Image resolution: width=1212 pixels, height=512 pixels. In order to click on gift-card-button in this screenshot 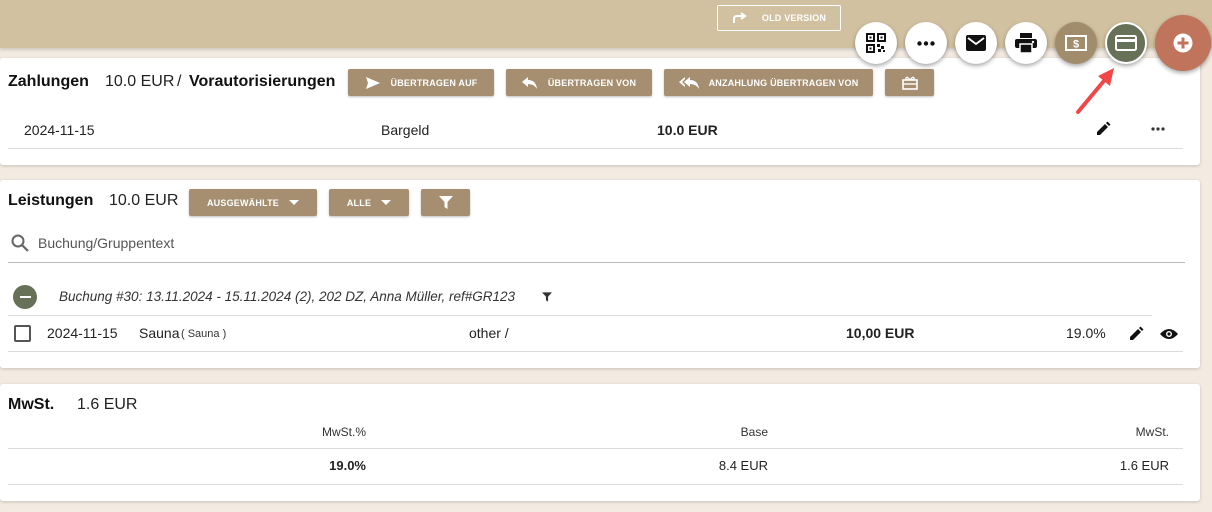, I will do `click(909, 82)`.